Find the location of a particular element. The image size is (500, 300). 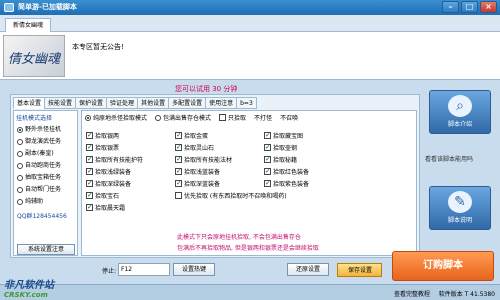

hotkey-field: F12 is located at coordinates (144, 269).